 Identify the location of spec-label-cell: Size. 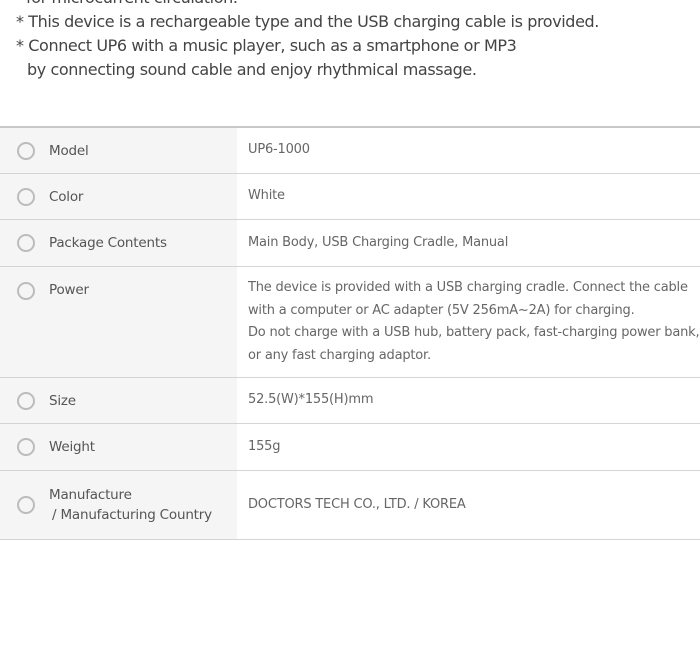
(118, 400).